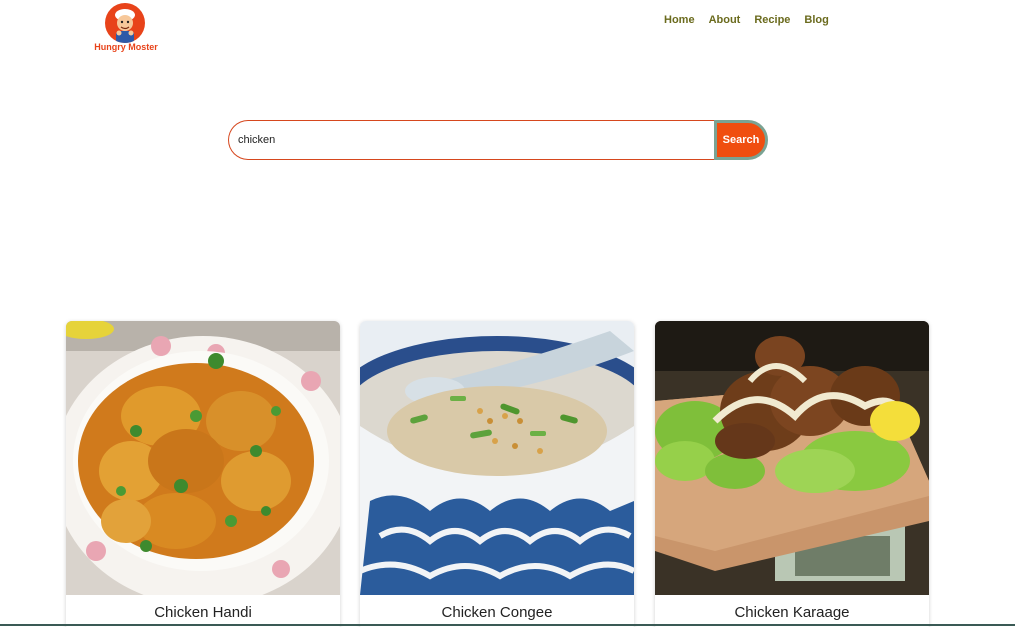  I want to click on search-button: Search, so click(741, 140).